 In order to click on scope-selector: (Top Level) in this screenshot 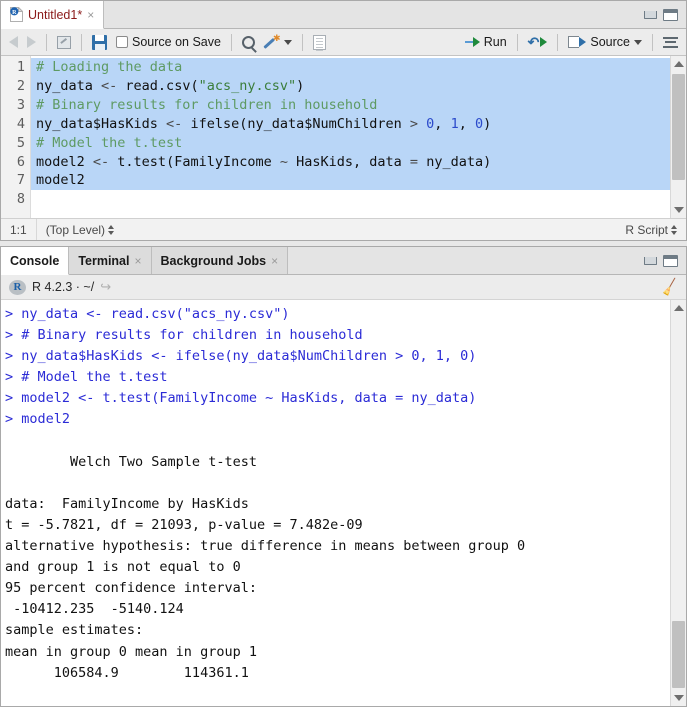, I will do `click(80, 229)`.